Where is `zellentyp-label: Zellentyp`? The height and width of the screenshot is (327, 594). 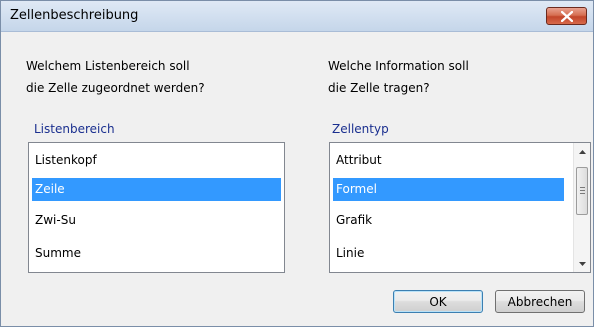
zellentyp-label: Zellentyp is located at coordinates (360, 129).